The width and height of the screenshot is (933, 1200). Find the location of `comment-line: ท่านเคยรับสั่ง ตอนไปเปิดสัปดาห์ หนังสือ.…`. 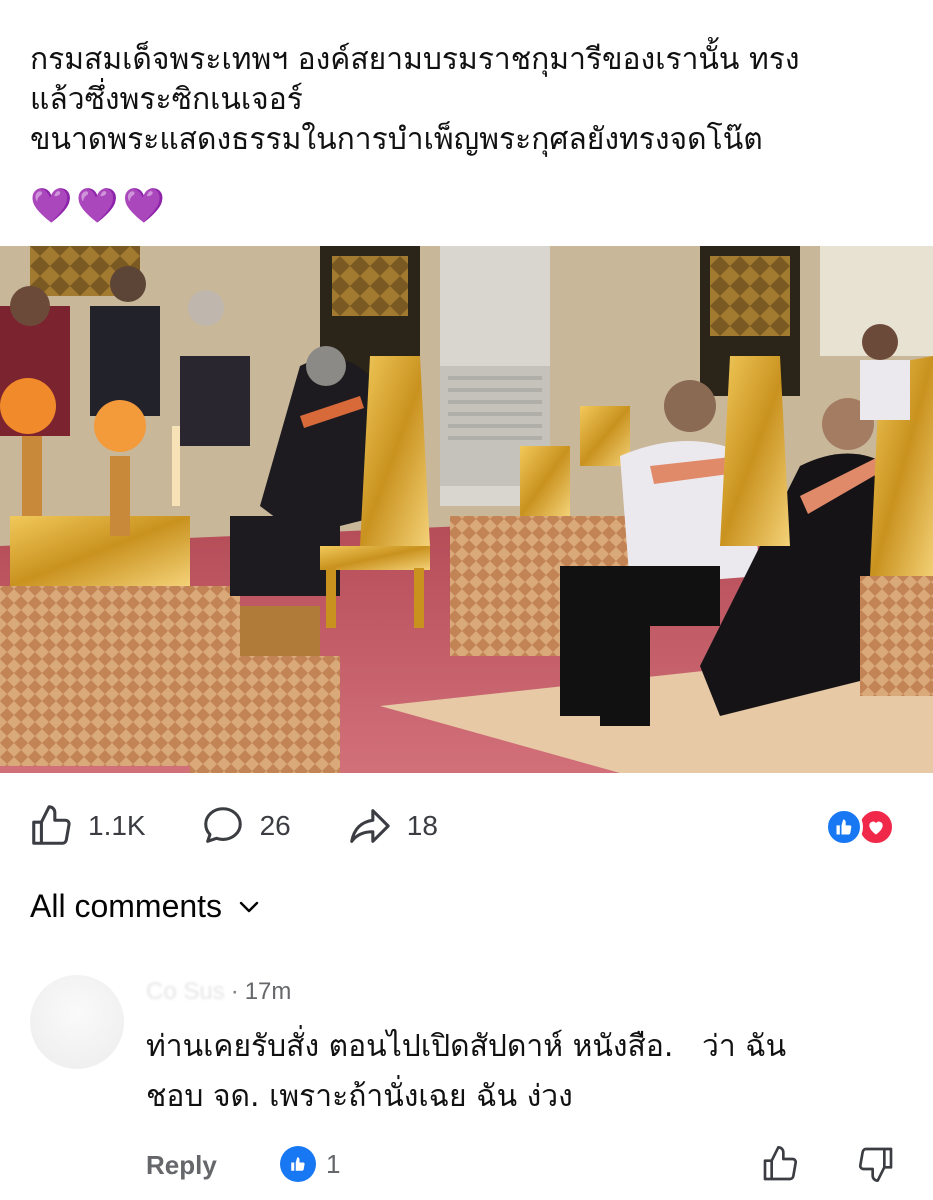

comment-line: ท่านเคยรับสั่ง ตอนไปเปิดสัปดาห์ หนังสือ.… is located at coordinates (466, 1046).